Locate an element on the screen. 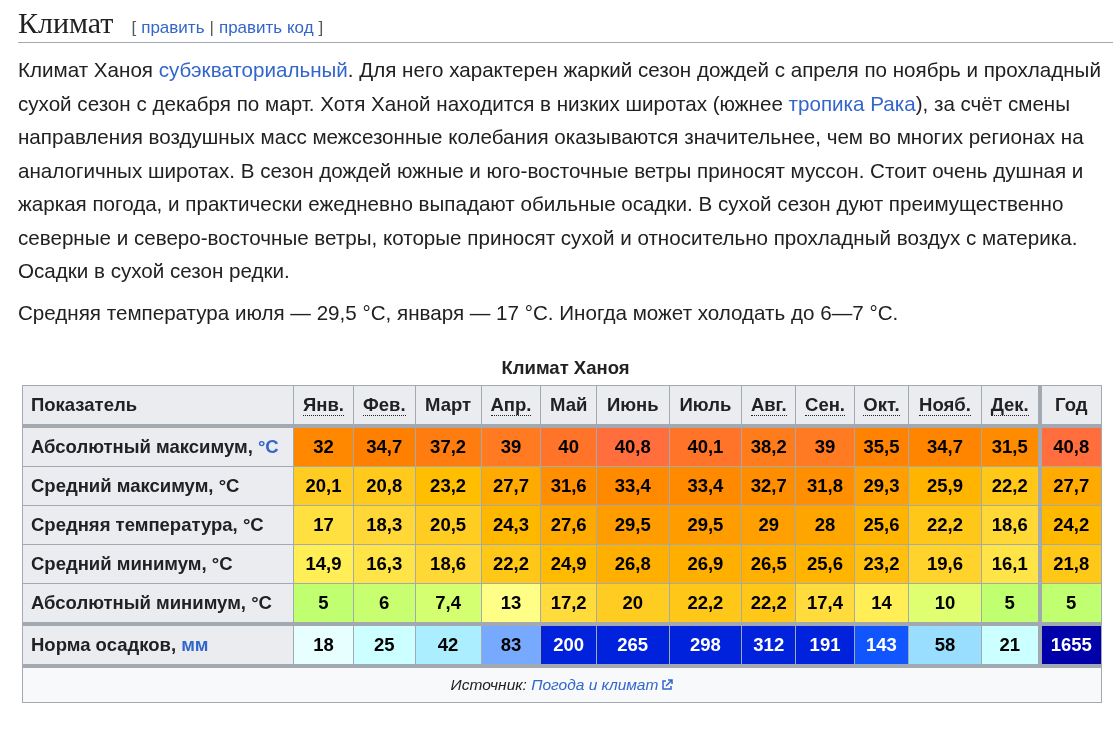 The height and width of the screenshot is (734, 1113). column-header: Май is located at coordinates (568, 405).